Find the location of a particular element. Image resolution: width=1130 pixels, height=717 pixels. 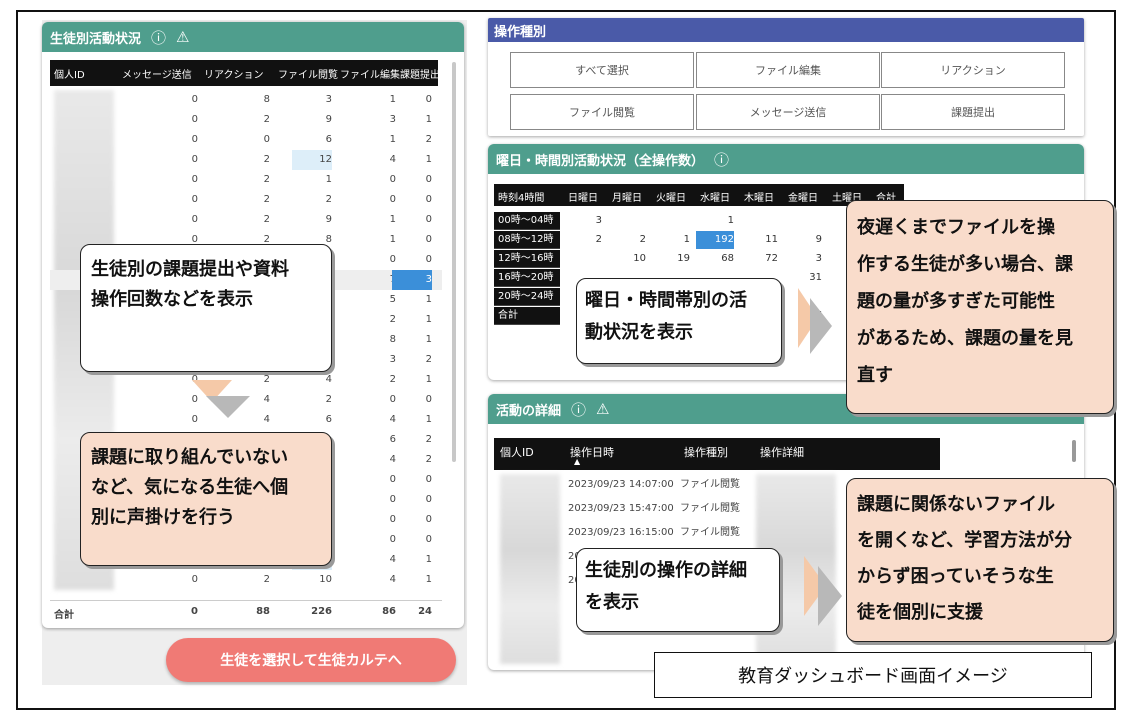

heatmap-row-label: 合計 is located at coordinates (527, 316).